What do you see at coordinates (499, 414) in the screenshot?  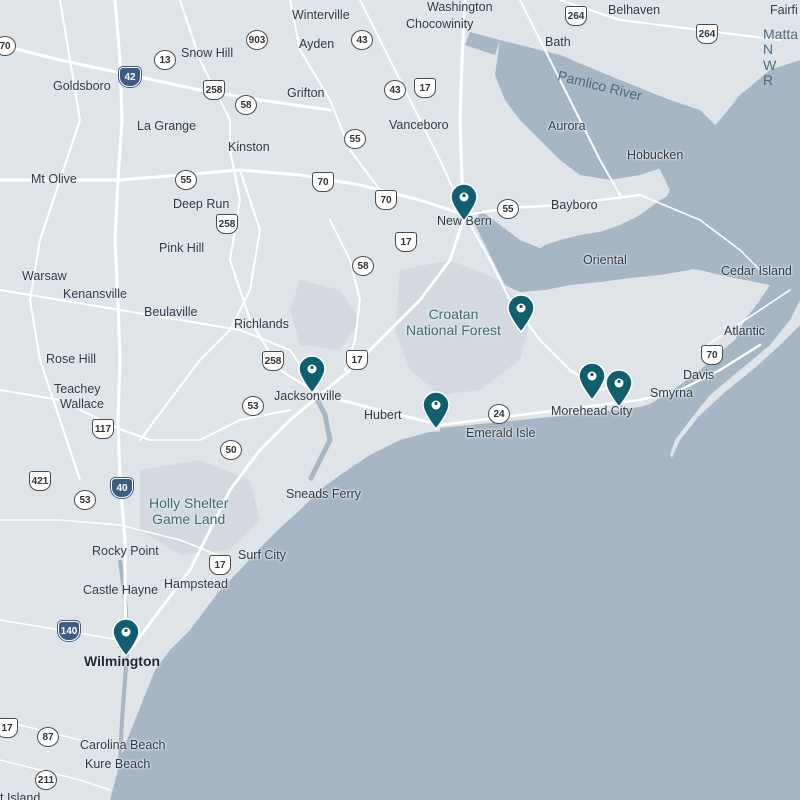 I see `route-shield-24: 24` at bounding box center [499, 414].